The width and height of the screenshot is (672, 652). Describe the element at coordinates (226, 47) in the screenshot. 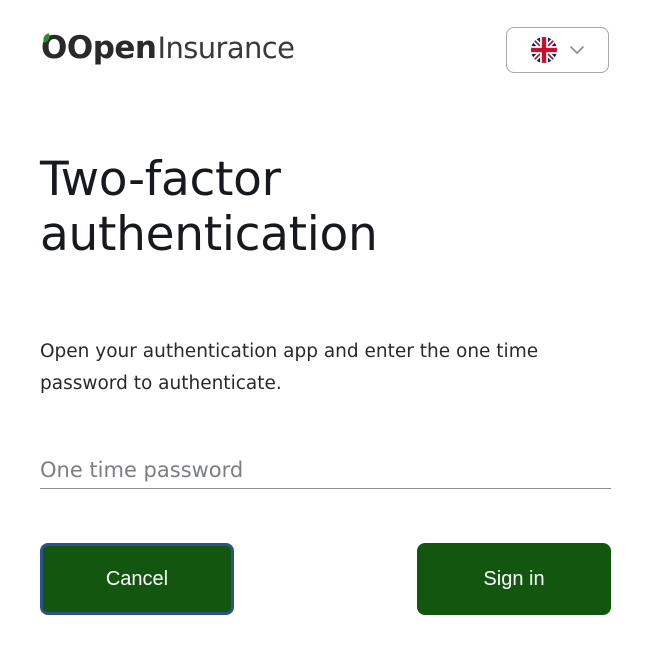

I see `logo-text-light: Insurance` at that location.